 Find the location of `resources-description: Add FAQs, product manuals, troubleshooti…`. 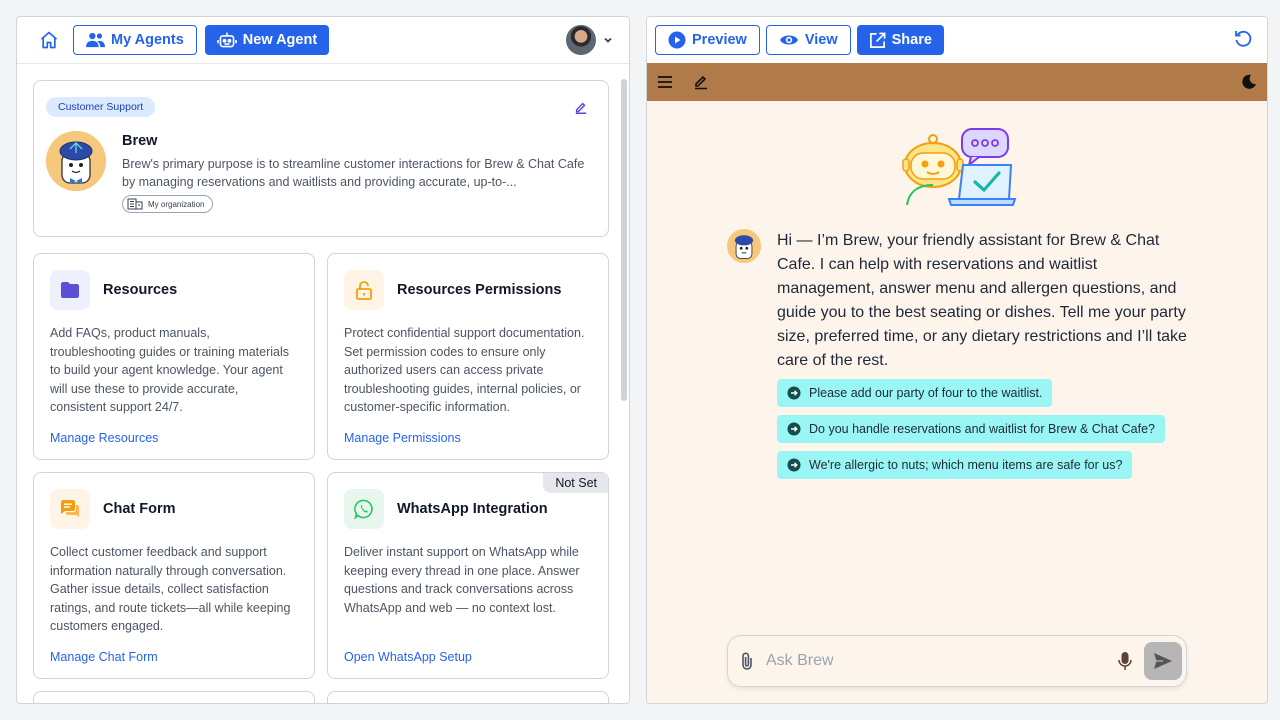

resources-description: Add FAQs, product manuals, troubleshooti… is located at coordinates (170, 370).